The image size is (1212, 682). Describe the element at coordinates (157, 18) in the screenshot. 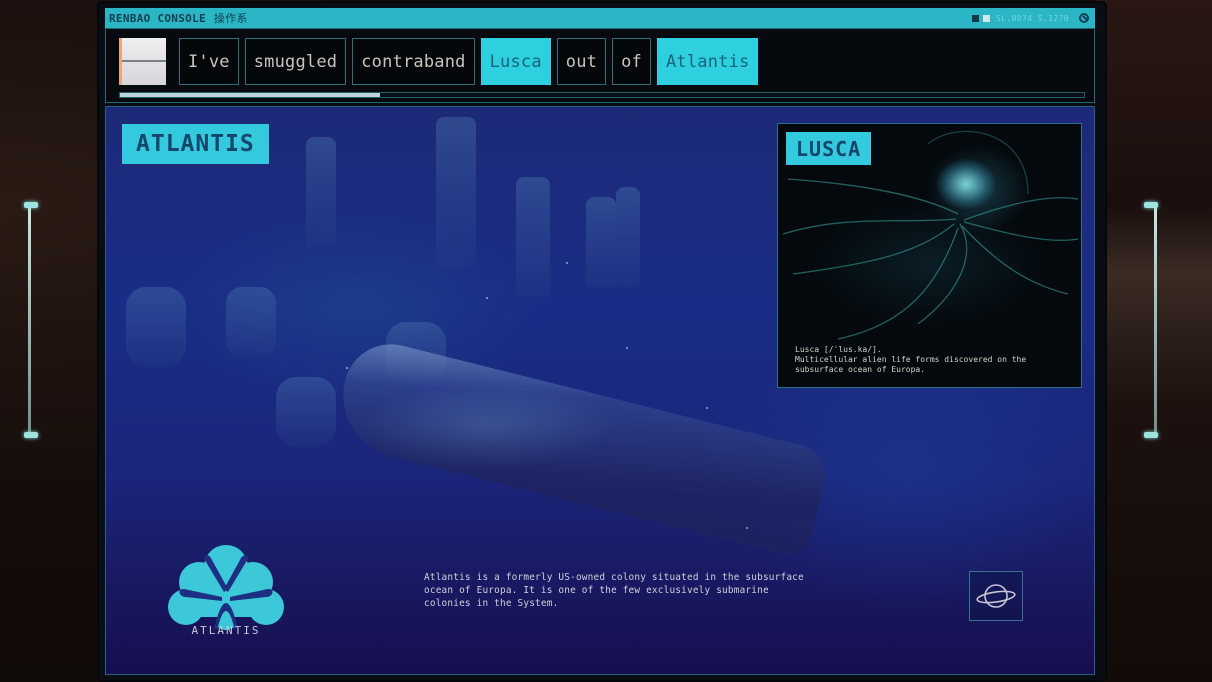

I see `window-title-text: RENBAO CONSOLE` at that location.